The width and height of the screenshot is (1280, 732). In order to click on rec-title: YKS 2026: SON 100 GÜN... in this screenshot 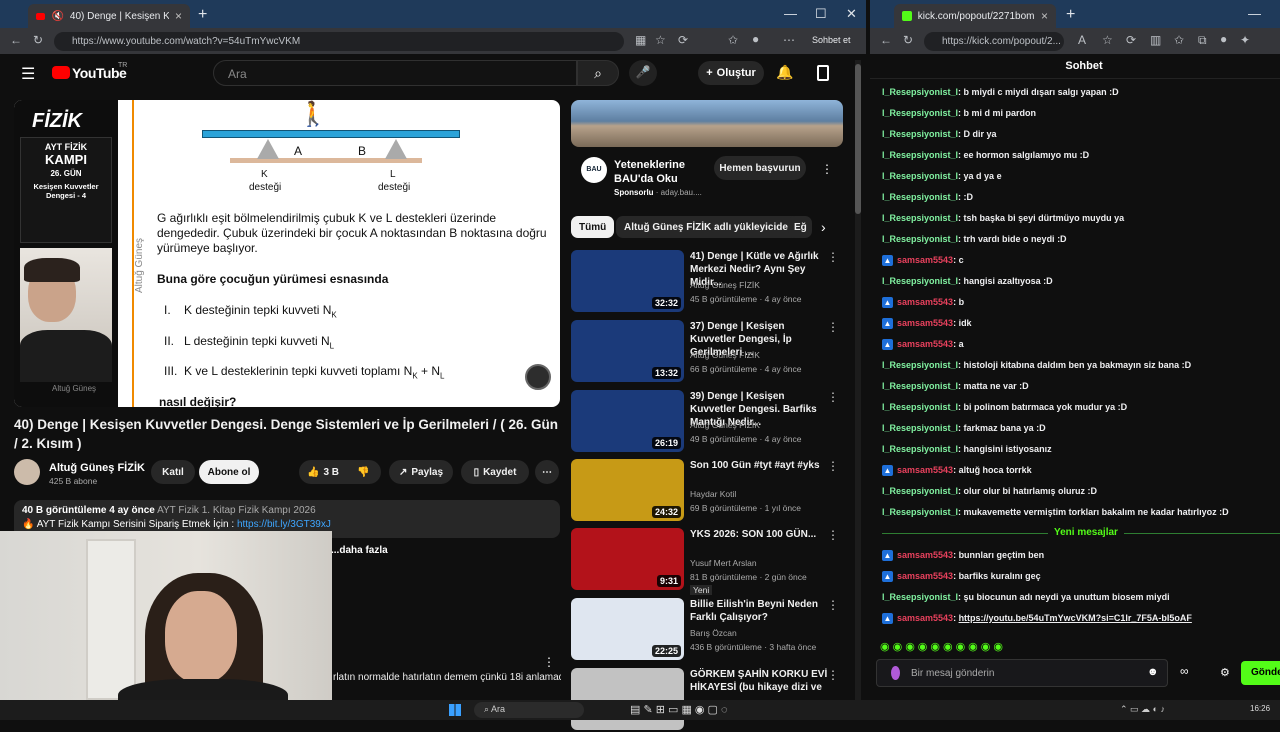, I will do `click(760, 534)`.